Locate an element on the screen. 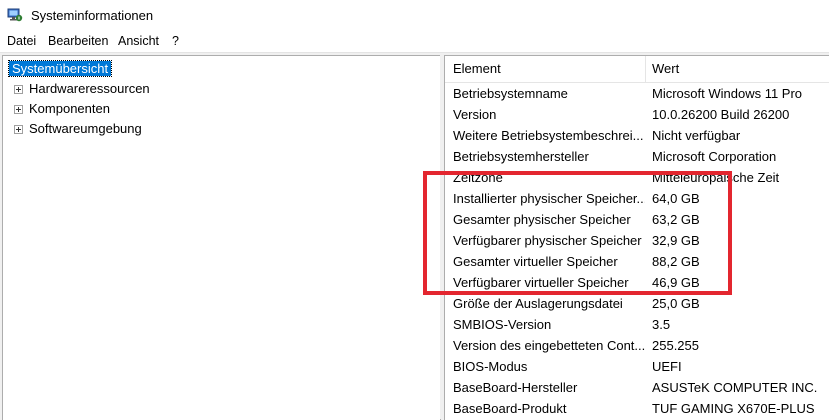  tree-item-softwareumgebung: Softwareumgebung is located at coordinates (78, 128).